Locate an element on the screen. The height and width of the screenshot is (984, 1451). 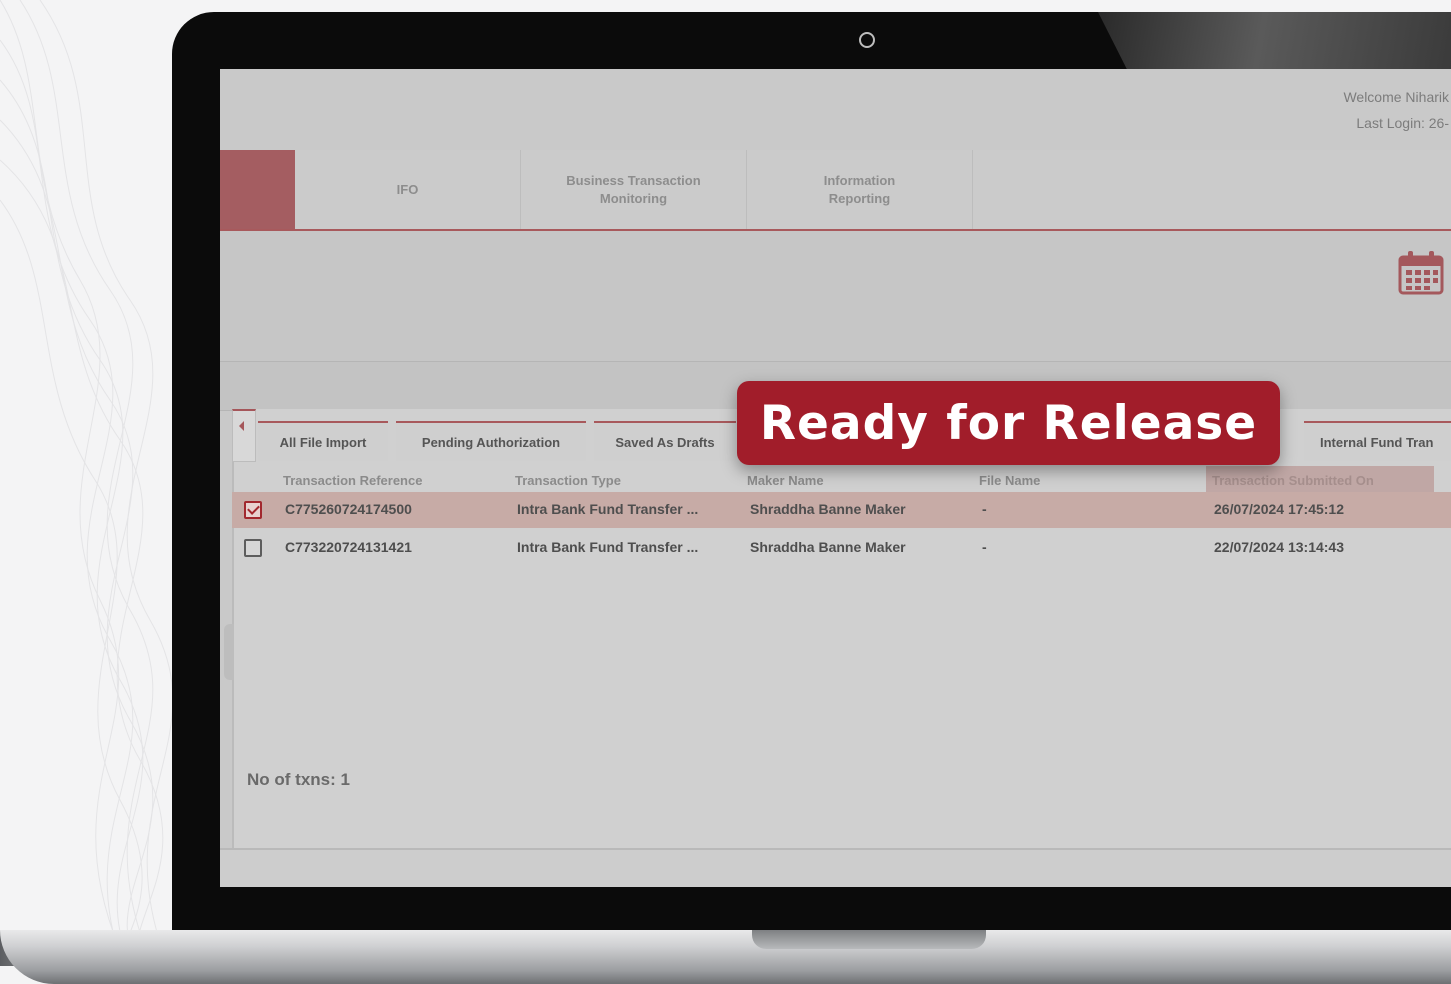
transaction-count: No of txns: 1 is located at coordinates (298, 779).